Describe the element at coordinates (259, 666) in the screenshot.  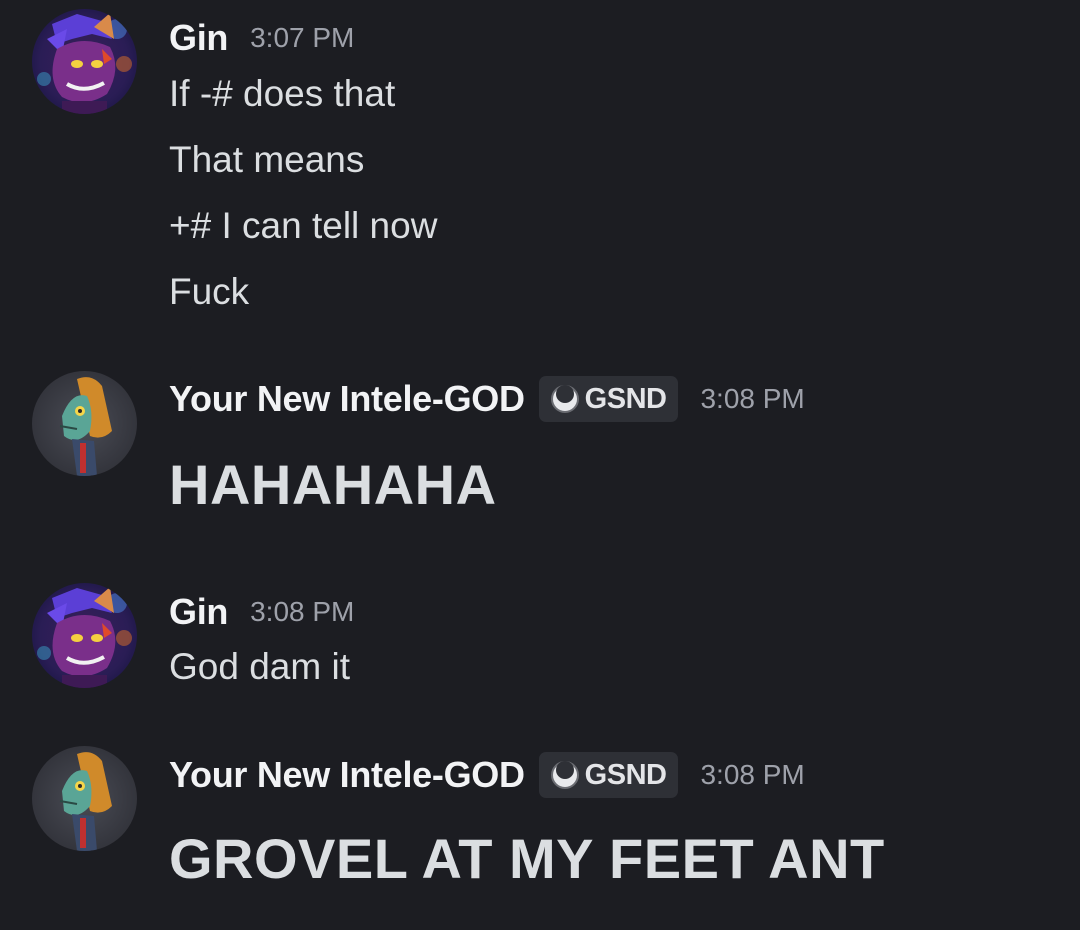
I see `message-text: God dam it` at that location.